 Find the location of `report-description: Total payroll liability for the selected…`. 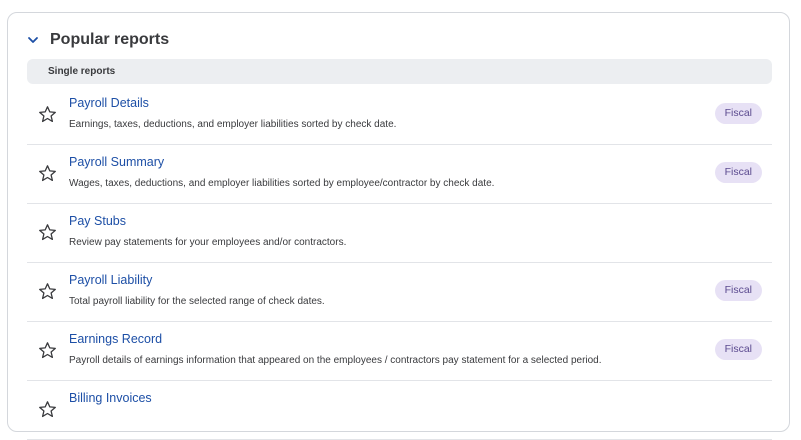

report-description: Total payroll liability for the selected… is located at coordinates (197, 301).